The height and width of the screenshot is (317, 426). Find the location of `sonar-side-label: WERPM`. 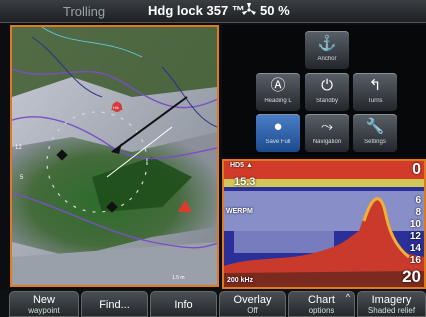

sonar-side-label: WERPM is located at coordinates (239, 211).